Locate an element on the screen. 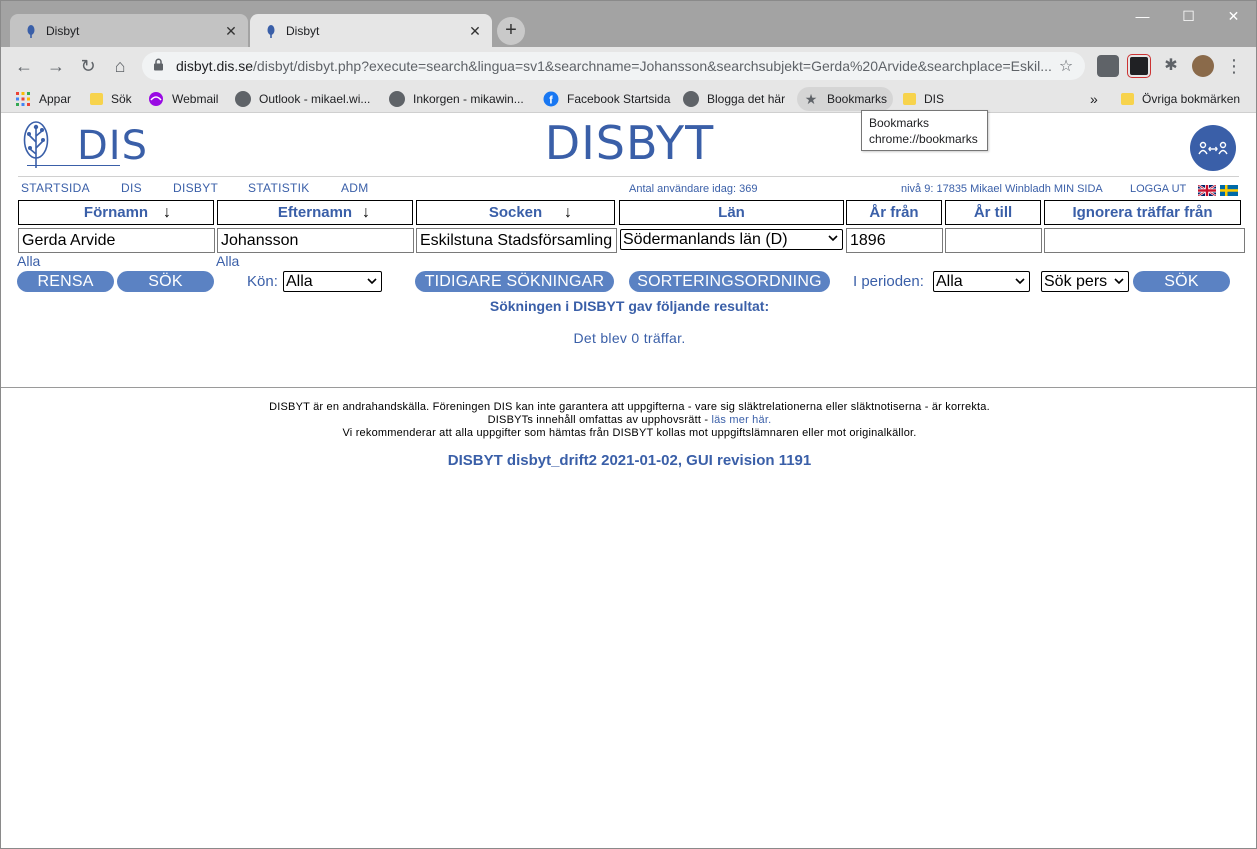  menu-disbyt: DISBYT is located at coordinates (195, 188).